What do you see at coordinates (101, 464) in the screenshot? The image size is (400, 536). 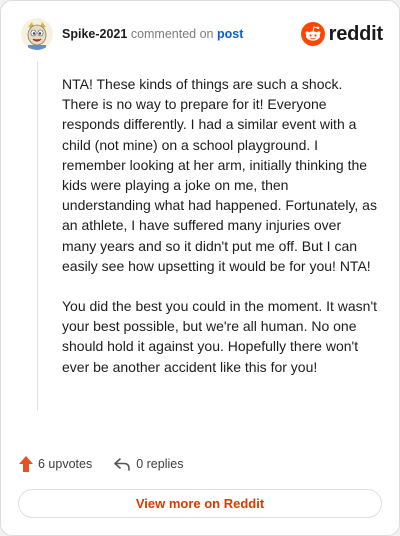 I see `comment-actions: 6 upvotes 0 replies` at bounding box center [101, 464].